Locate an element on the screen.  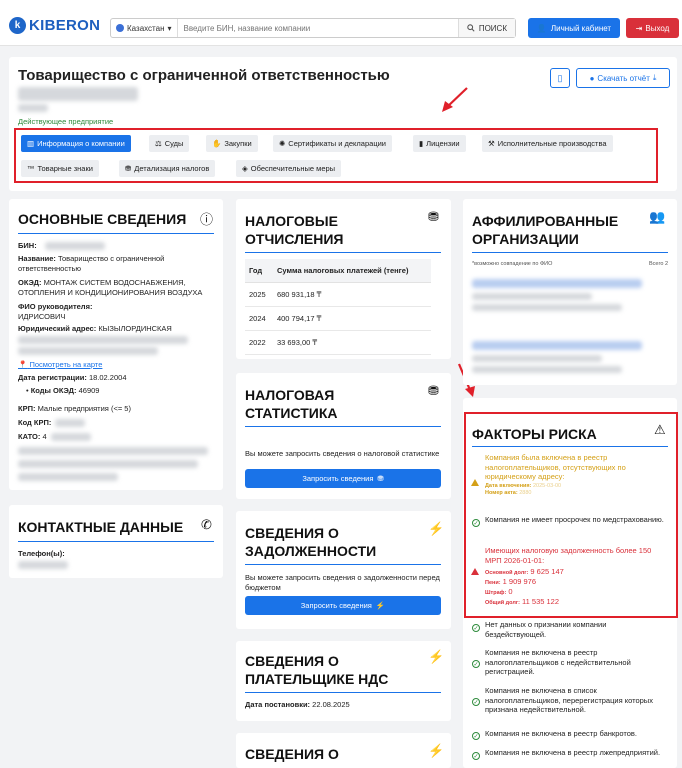
request-tax-stat-button: Запросить сведения ⛃ is located at coordinates (343, 478).